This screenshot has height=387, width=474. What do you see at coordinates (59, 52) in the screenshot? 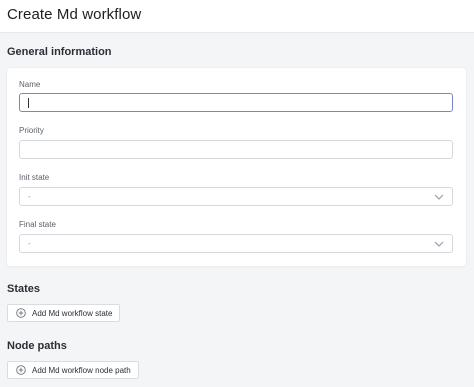
I see `section-title-general: General information` at bounding box center [59, 52].